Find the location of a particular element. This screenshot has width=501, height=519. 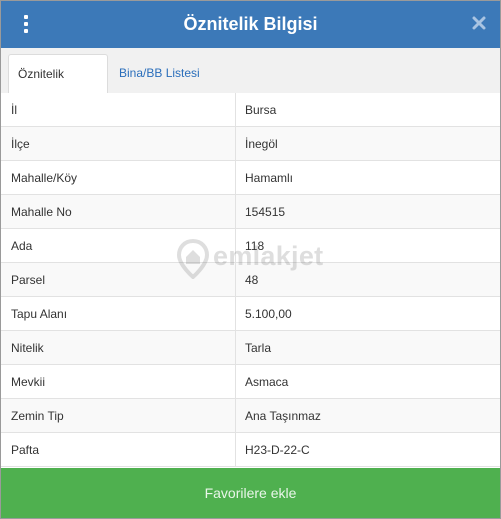

table-row: Nitelik Tarla is located at coordinates (250, 347).